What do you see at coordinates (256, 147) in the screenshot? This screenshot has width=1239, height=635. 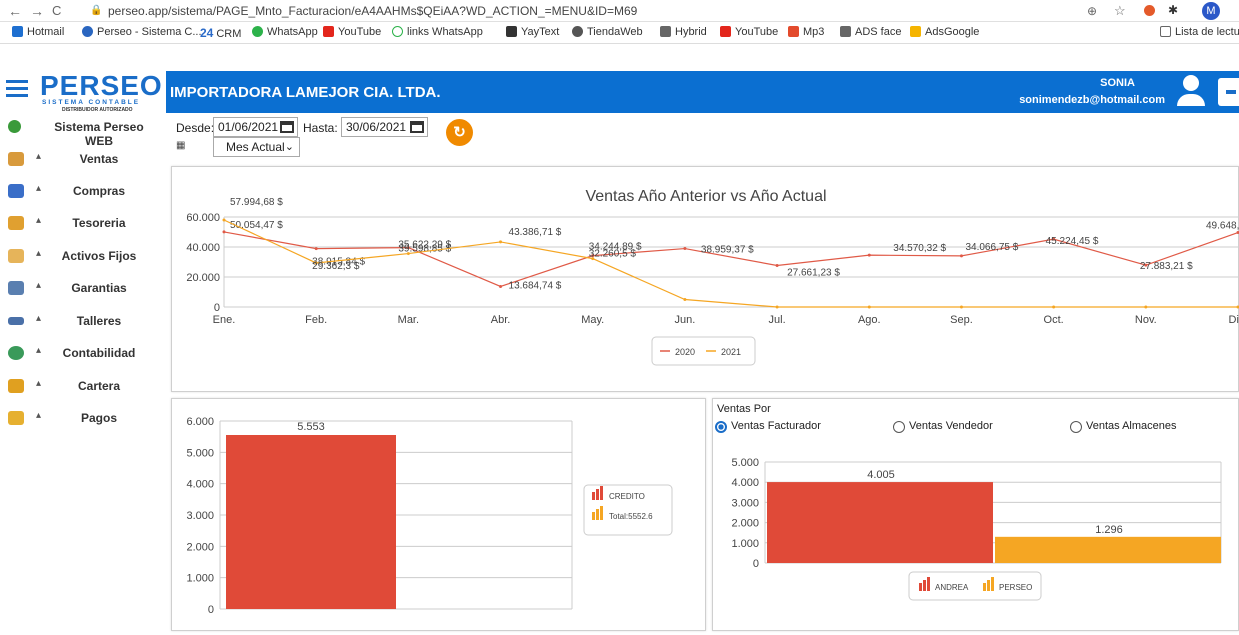 I see `period-select: Mes Actual⌄` at bounding box center [256, 147].